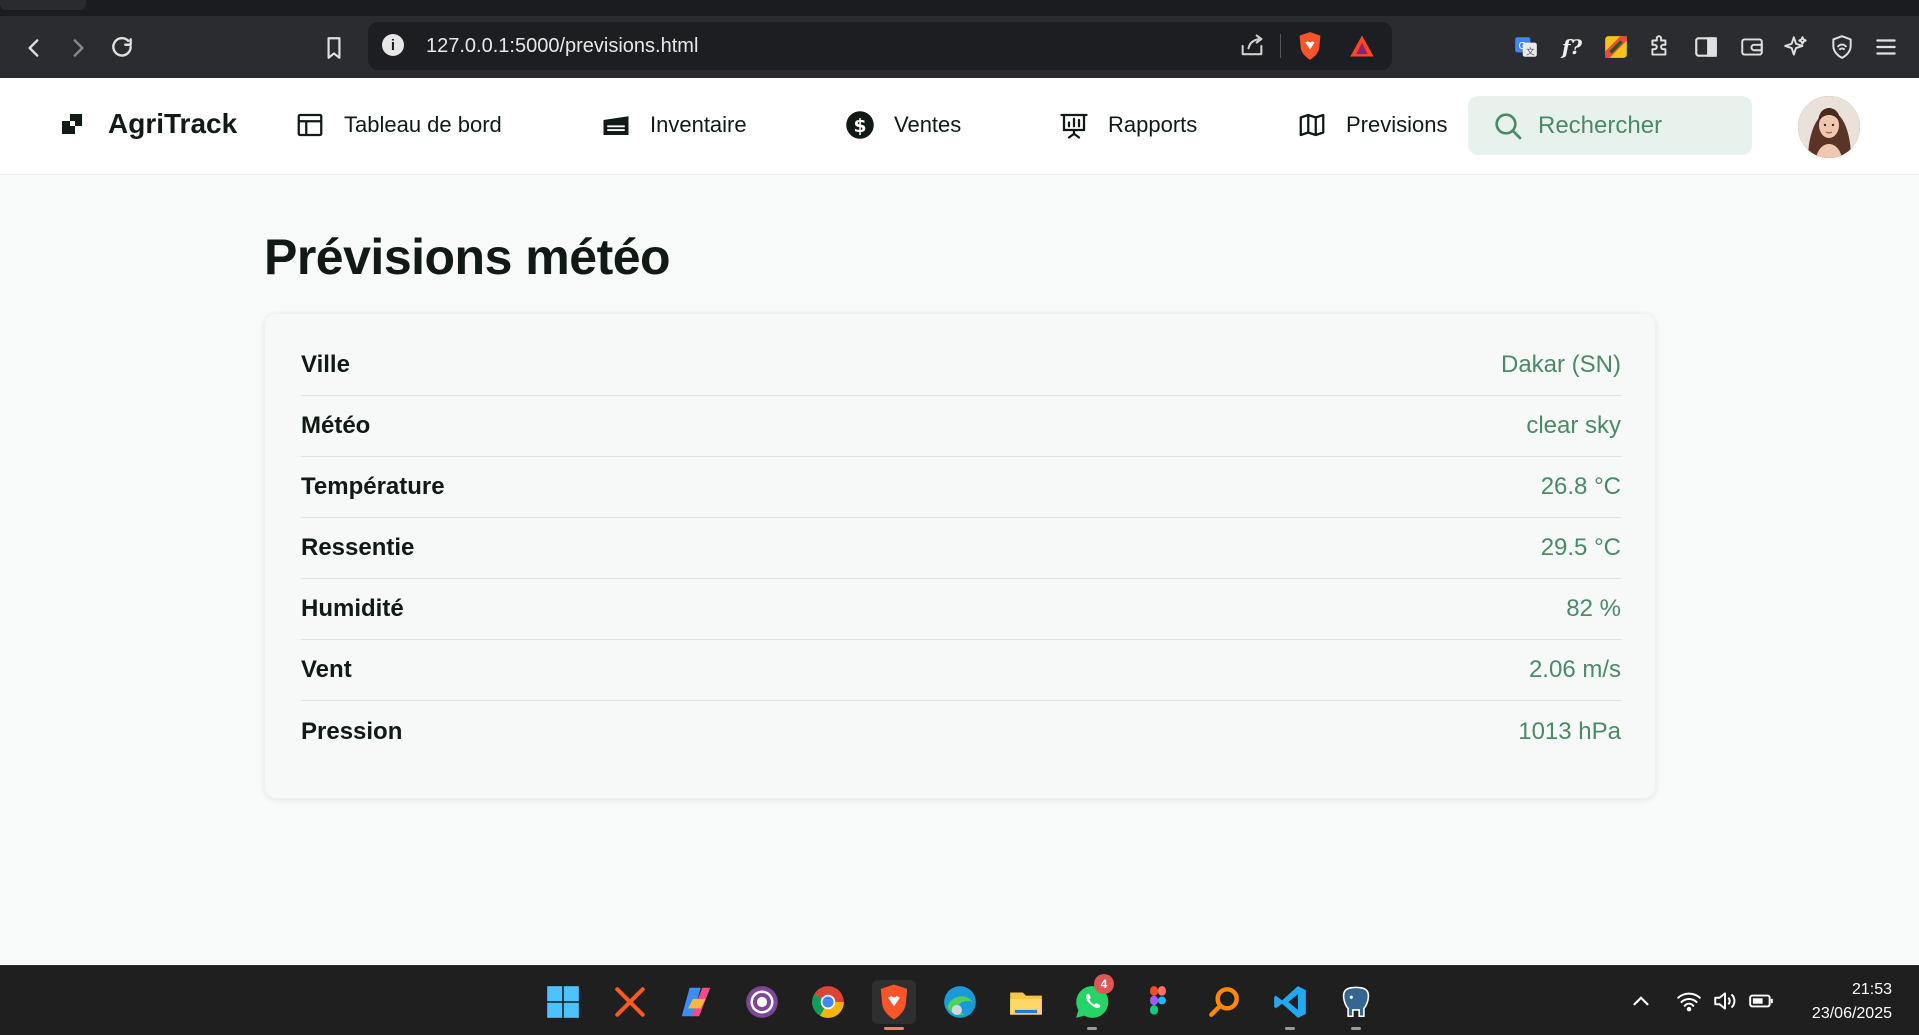 The image size is (1919, 1035). I want to click on volume-button, so click(1725, 1003).